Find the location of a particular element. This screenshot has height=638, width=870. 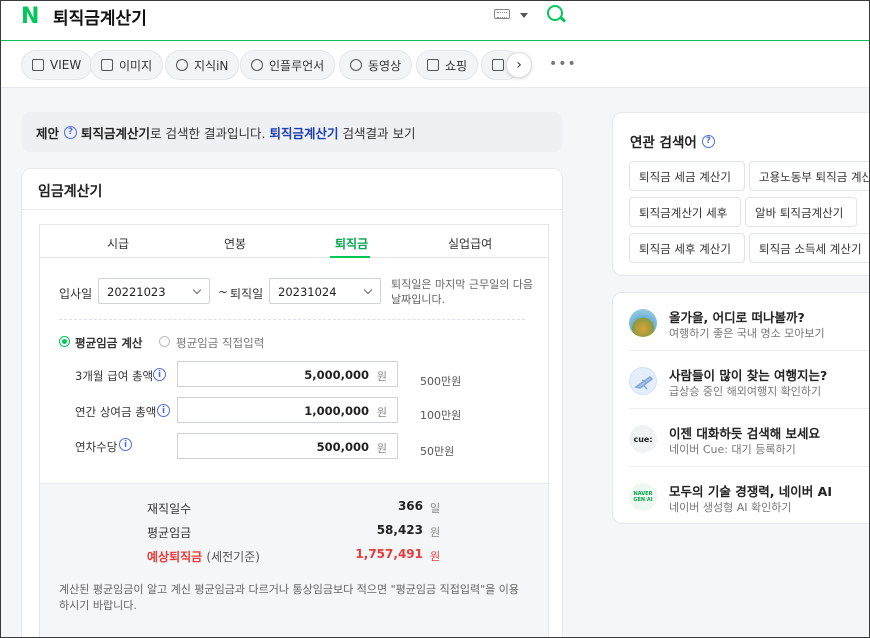

related-title-text: 연관 검색어 is located at coordinates (663, 143).